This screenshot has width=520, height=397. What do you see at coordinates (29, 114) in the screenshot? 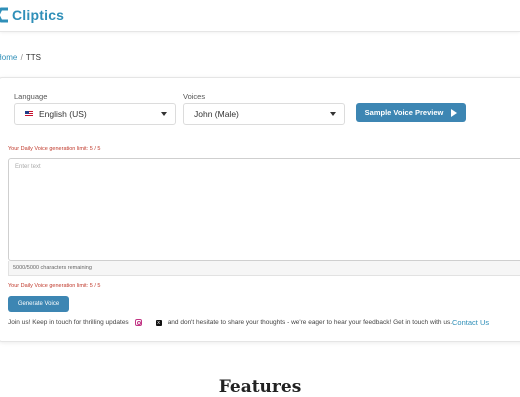
I see `us-flag-icon` at bounding box center [29, 114].